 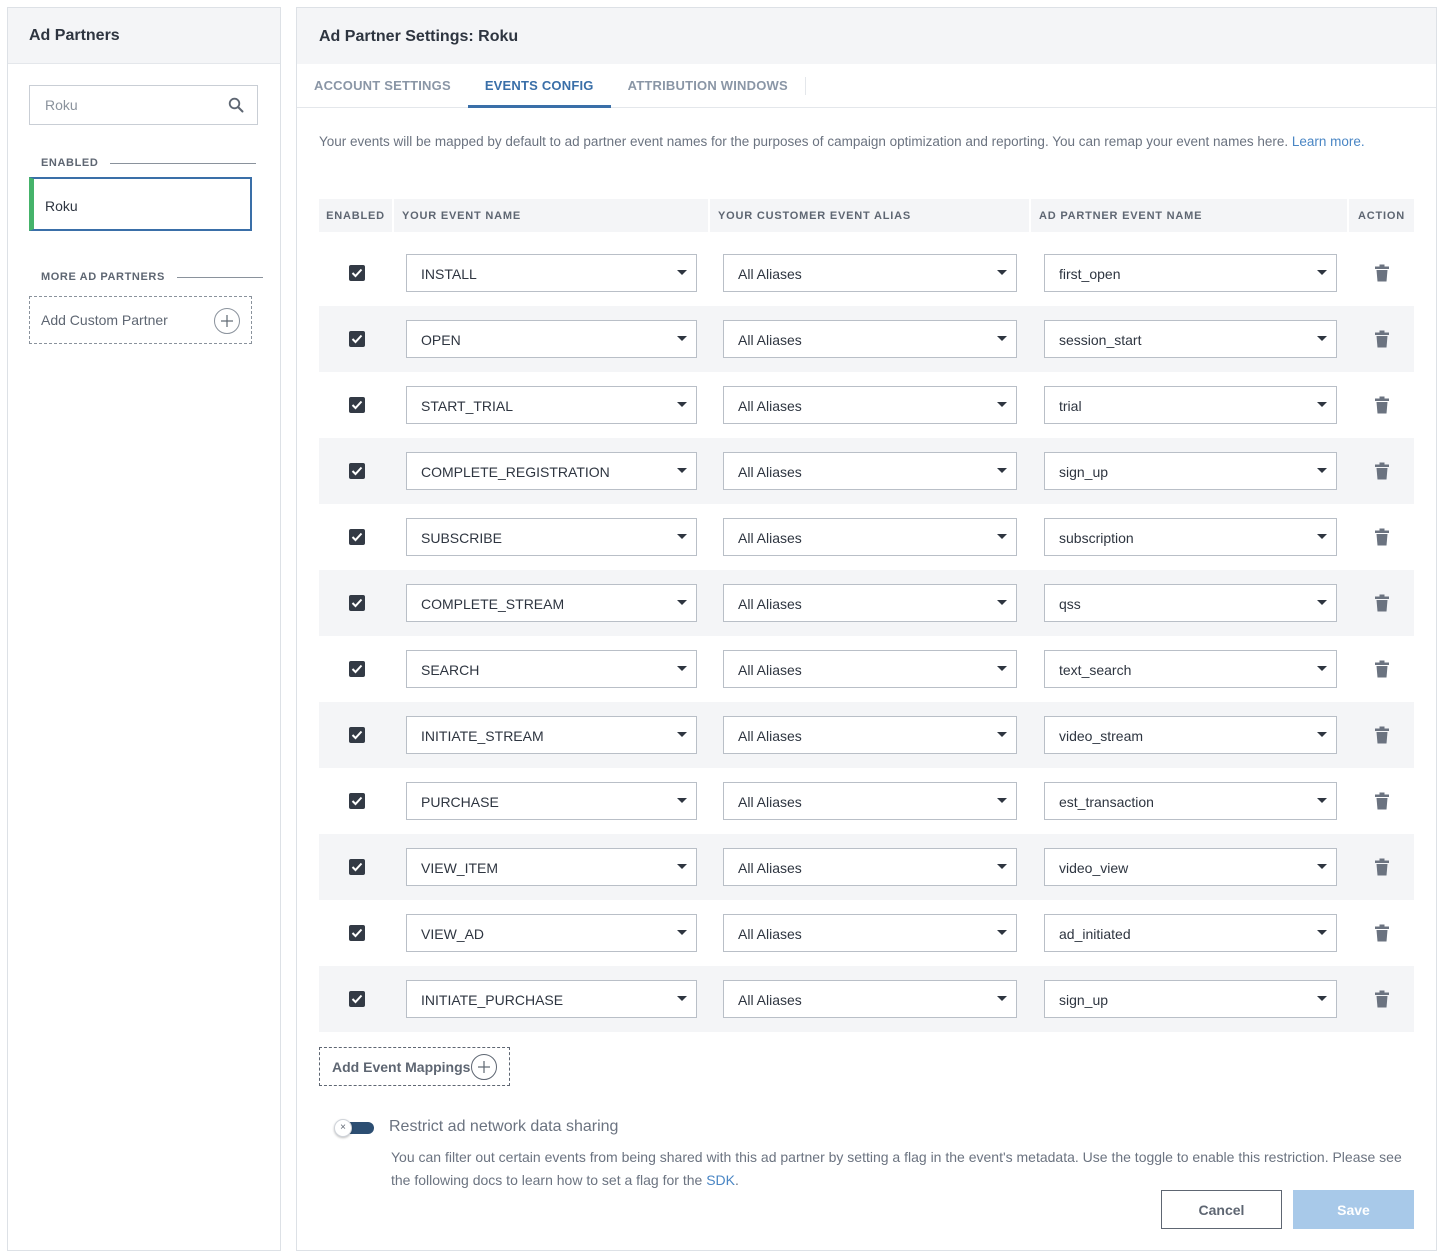 I want to click on partner-event-select: subscription, so click(x=1190, y=537).